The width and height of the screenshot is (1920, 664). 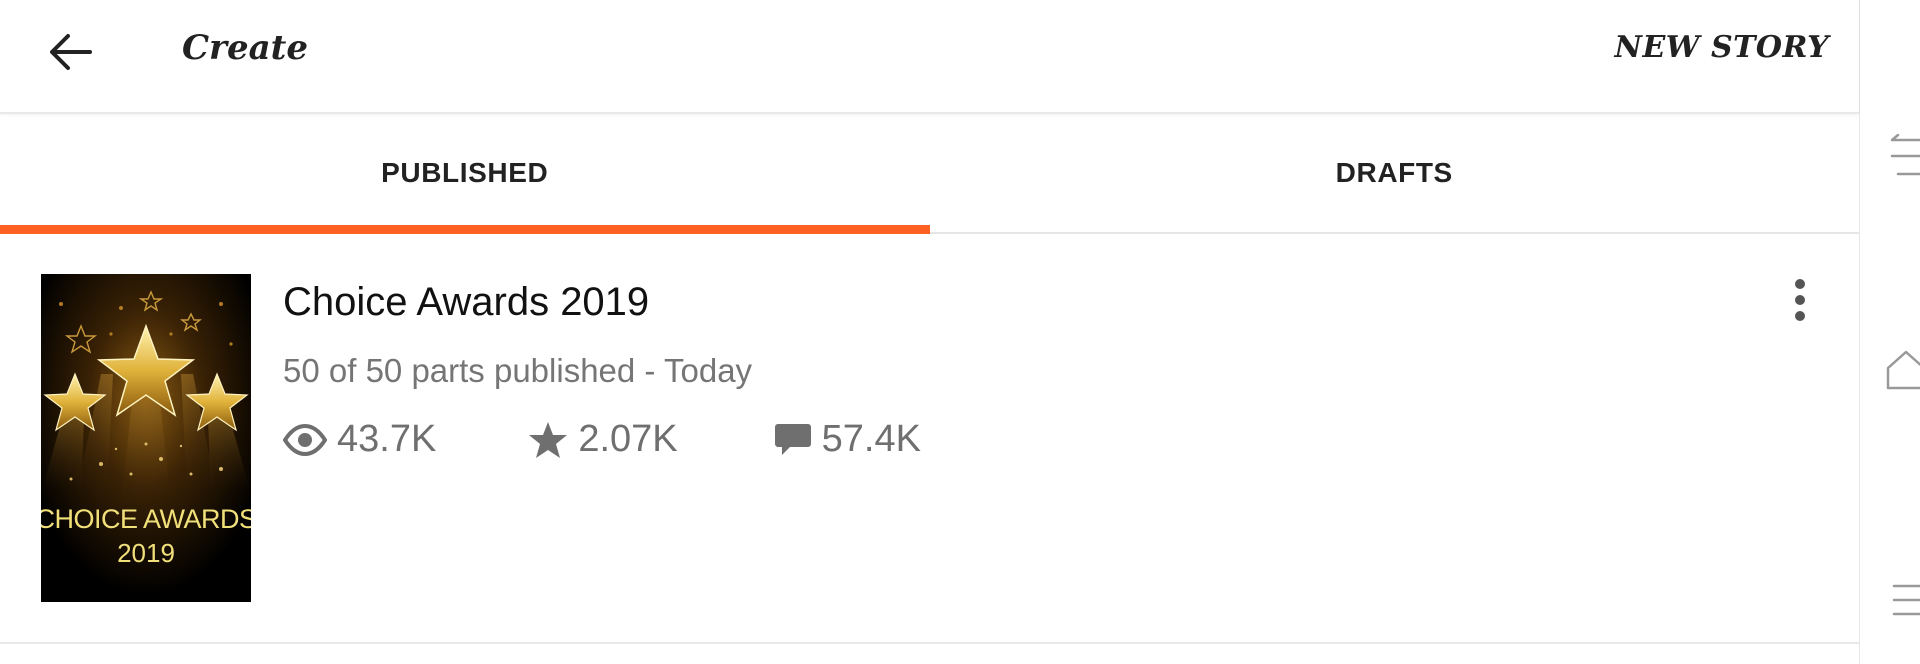 I want to click on more-vertical-icon, so click(x=1800, y=300).